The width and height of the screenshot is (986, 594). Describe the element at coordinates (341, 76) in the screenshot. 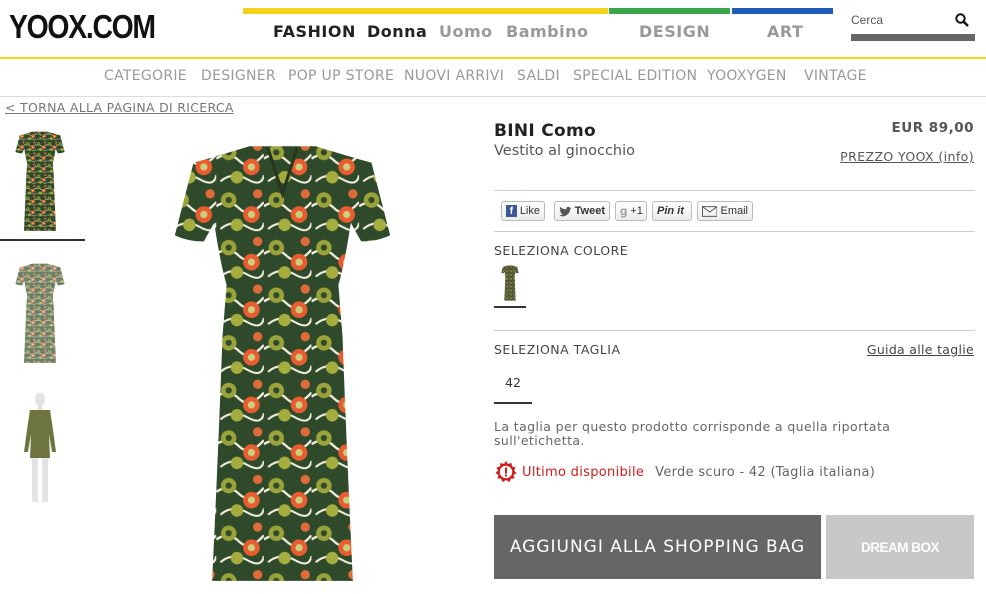

I see `cat-pop-up-store: POP UP STORE` at that location.